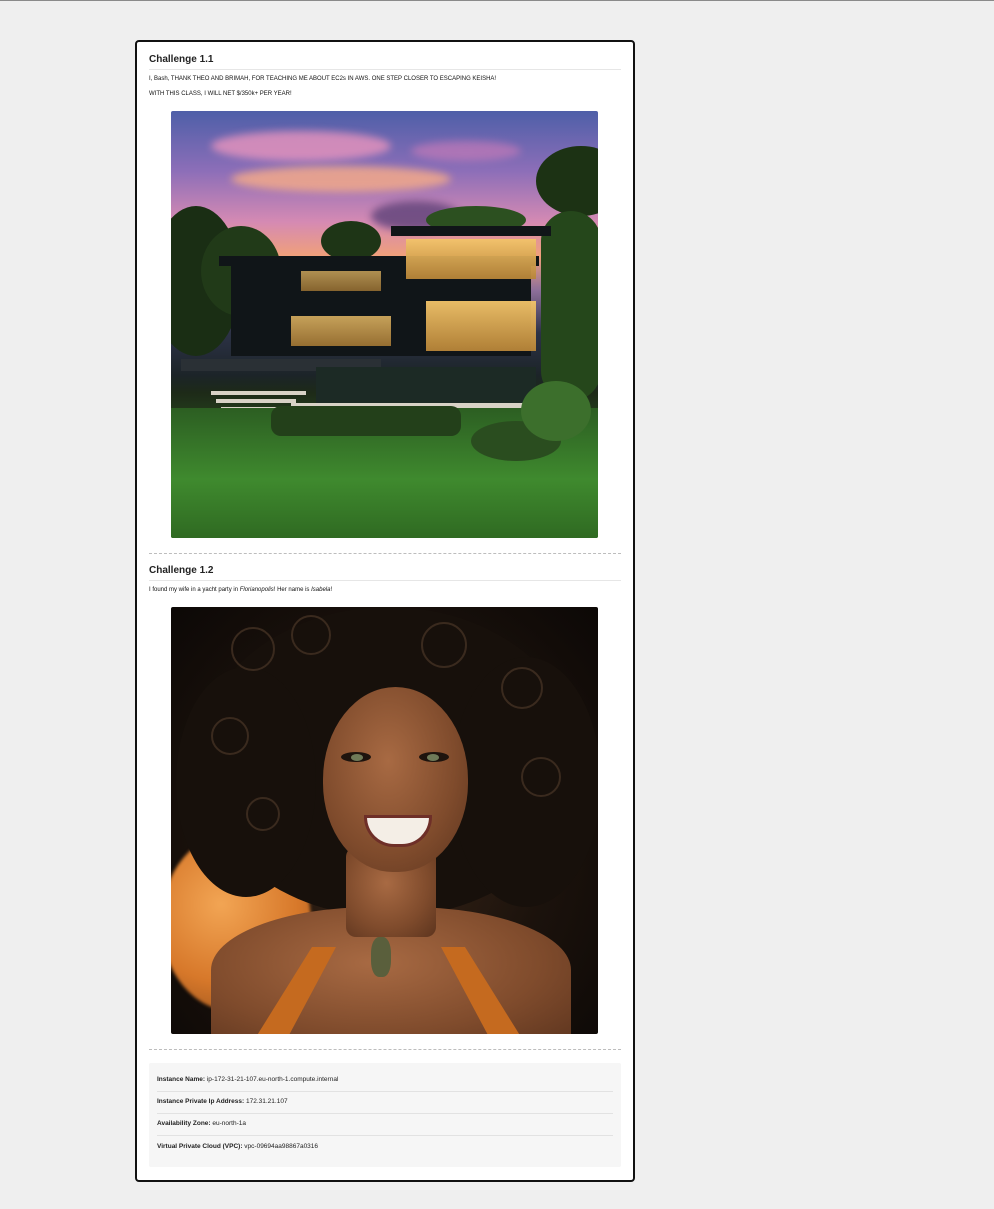 The image size is (994, 1209). What do you see at coordinates (267, 1101) in the screenshot?
I see `instance-ip-value: 172.31.21.107` at bounding box center [267, 1101].